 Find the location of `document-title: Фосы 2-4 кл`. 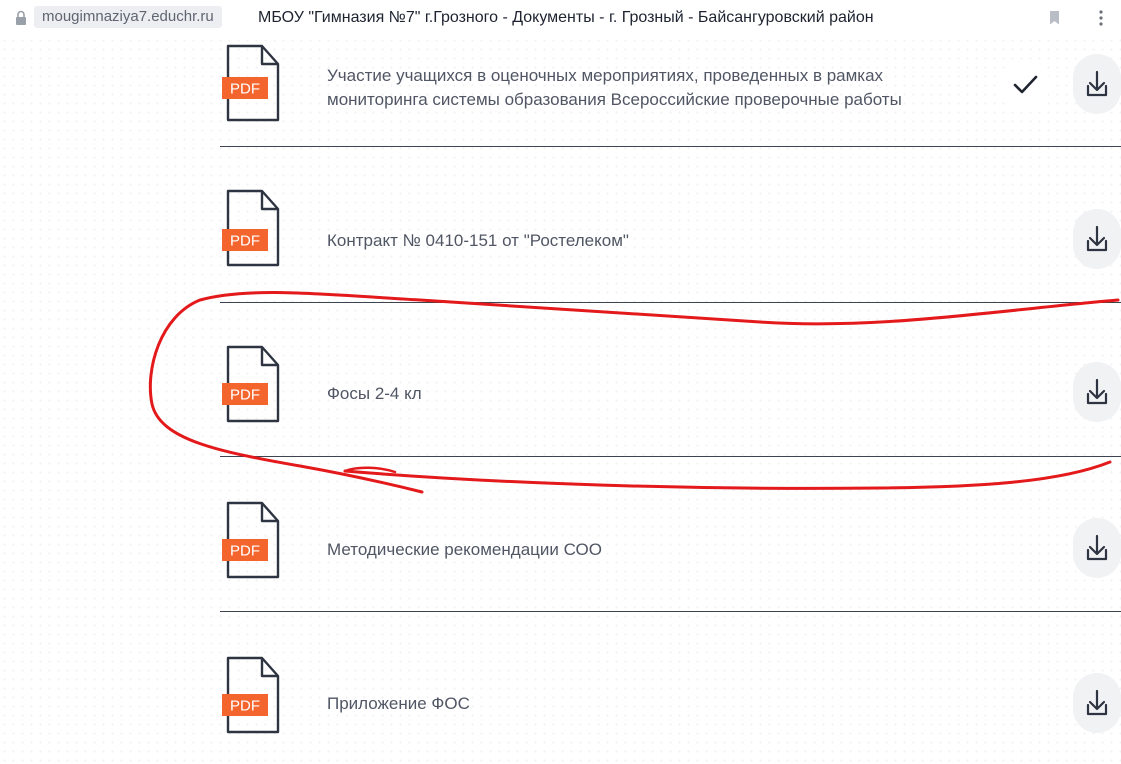

document-title: Фосы 2-4 кл is located at coordinates (374, 393).